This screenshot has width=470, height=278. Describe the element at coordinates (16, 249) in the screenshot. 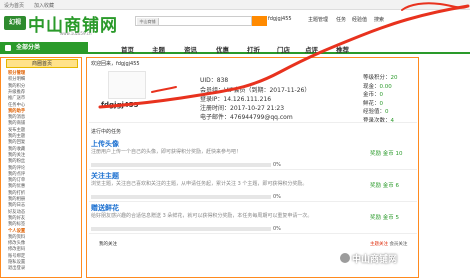

I see `sidebar-item: 修改密码` at that location.